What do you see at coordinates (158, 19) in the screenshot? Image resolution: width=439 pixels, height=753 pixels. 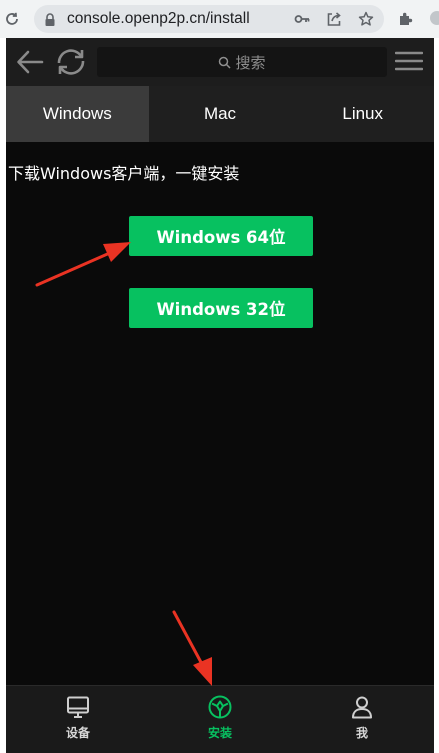 I see `url-text: console.openp2p.cn/install` at bounding box center [158, 19].